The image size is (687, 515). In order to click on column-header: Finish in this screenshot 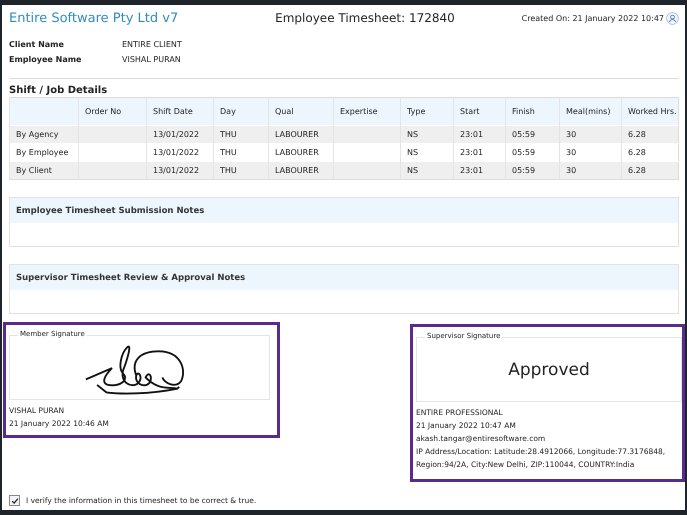, I will do `click(533, 112)`.